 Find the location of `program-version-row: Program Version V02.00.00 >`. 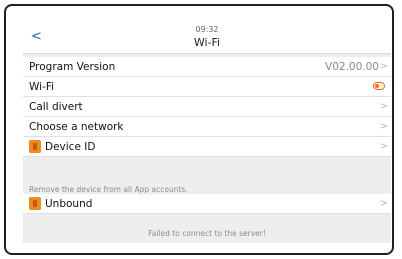

program-version-row: Program Version V02.00.00 > is located at coordinates (207, 67).